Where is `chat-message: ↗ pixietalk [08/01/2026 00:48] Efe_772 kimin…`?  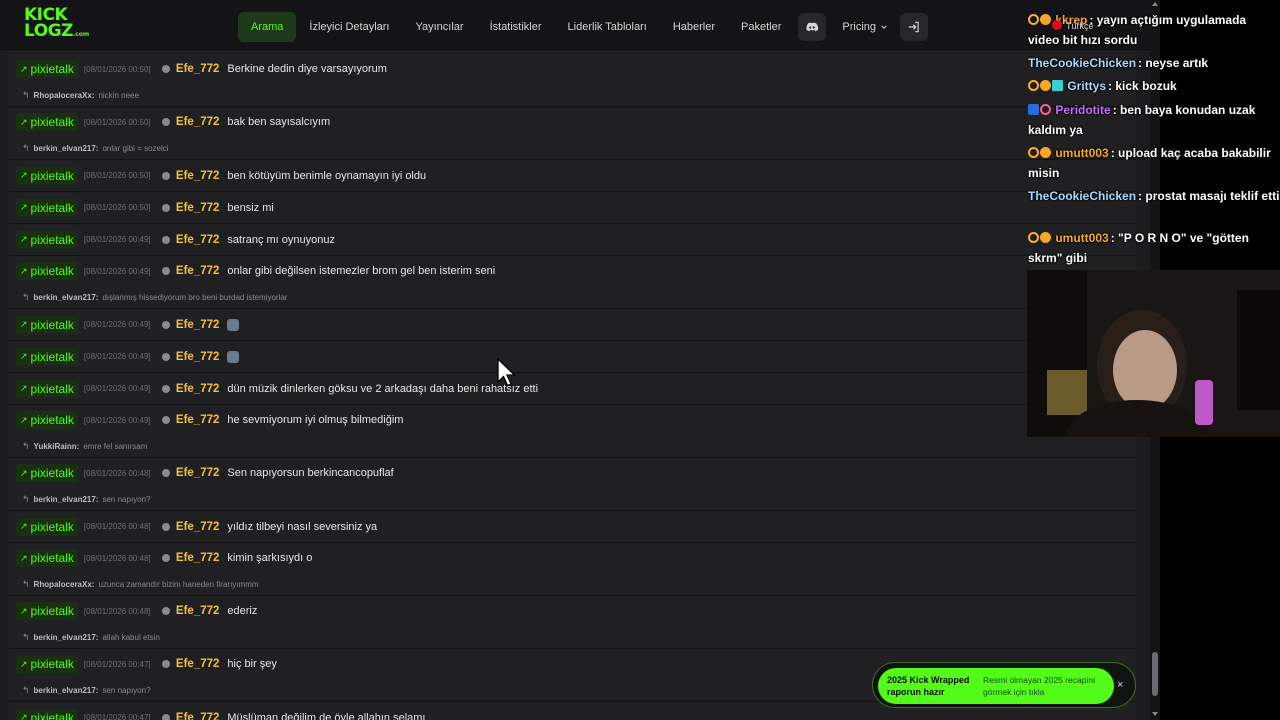 chat-message: ↗ pixietalk [08/01/2026 00:48] Efe_772 kimin… is located at coordinates (572, 569).